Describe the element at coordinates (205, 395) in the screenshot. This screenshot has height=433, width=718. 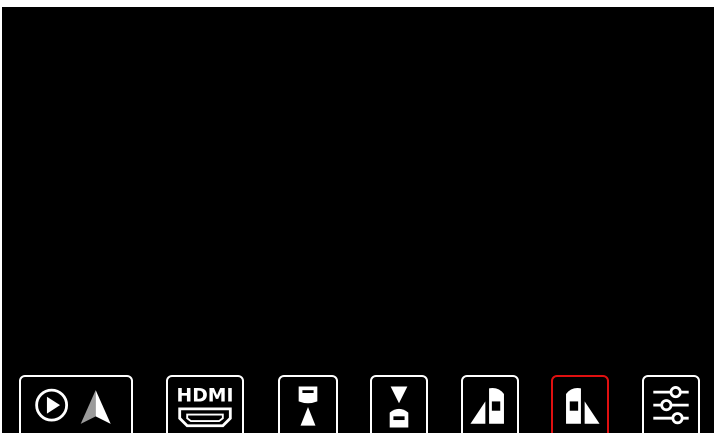
I see `hdmi-label: HDMI` at that location.